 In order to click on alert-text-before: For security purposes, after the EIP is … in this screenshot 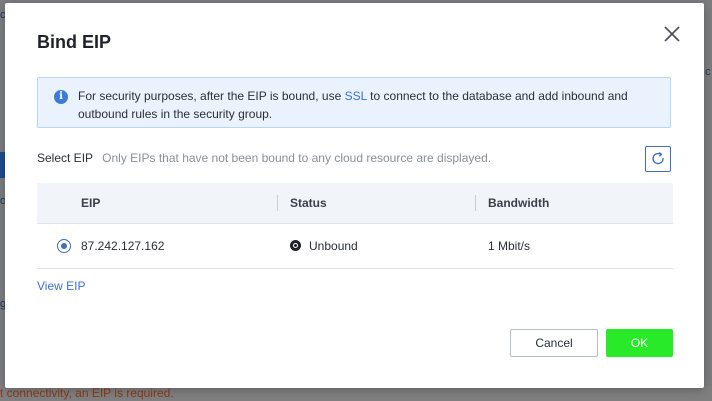, I will do `click(211, 96)`.